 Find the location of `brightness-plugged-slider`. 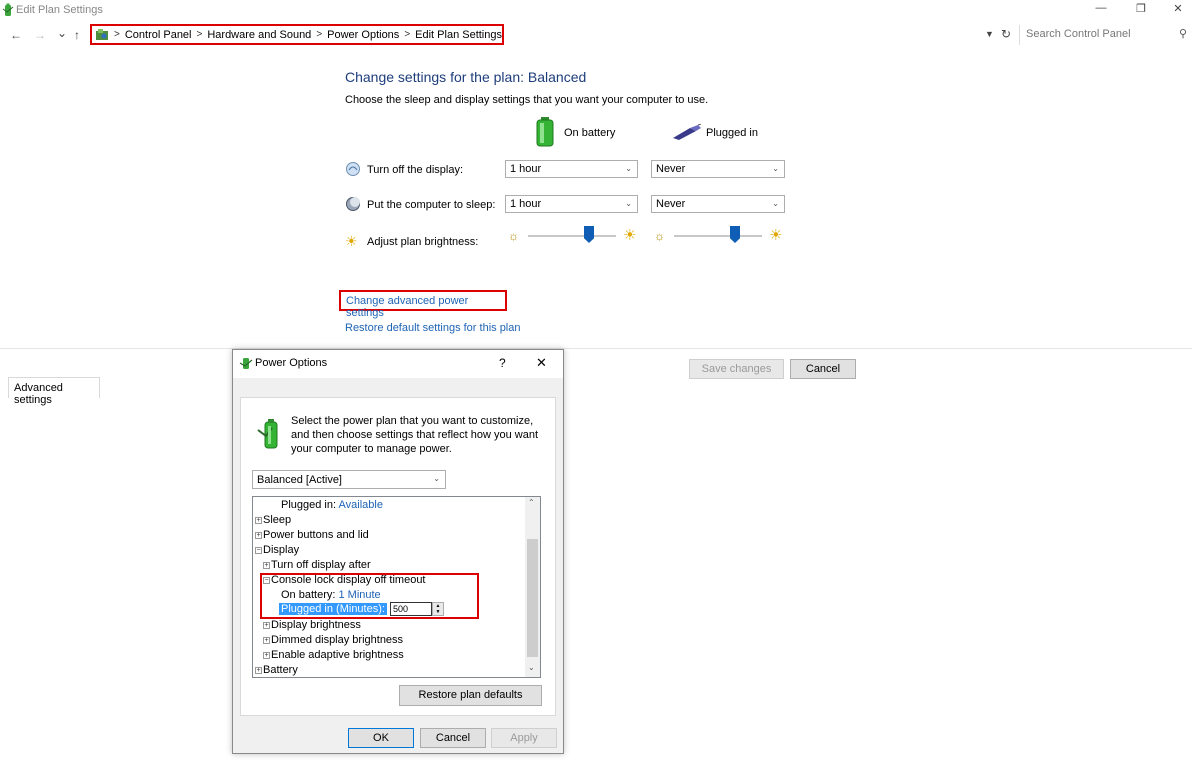

brightness-plugged-slider is located at coordinates (718, 237).